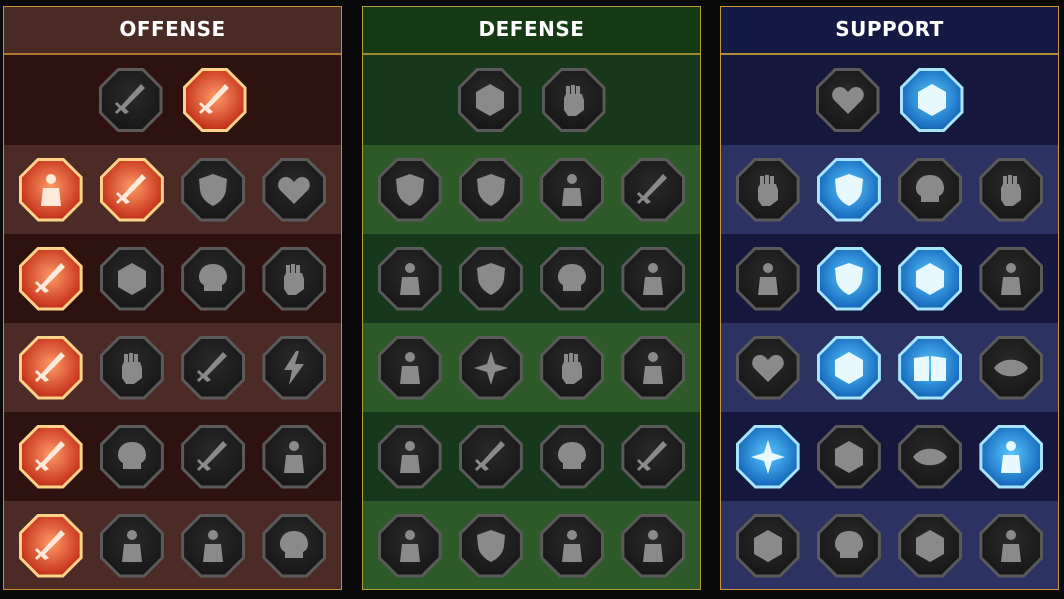  What do you see at coordinates (131, 278) in the screenshot?
I see `offense-skill-fanged-jaw` at bounding box center [131, 278].